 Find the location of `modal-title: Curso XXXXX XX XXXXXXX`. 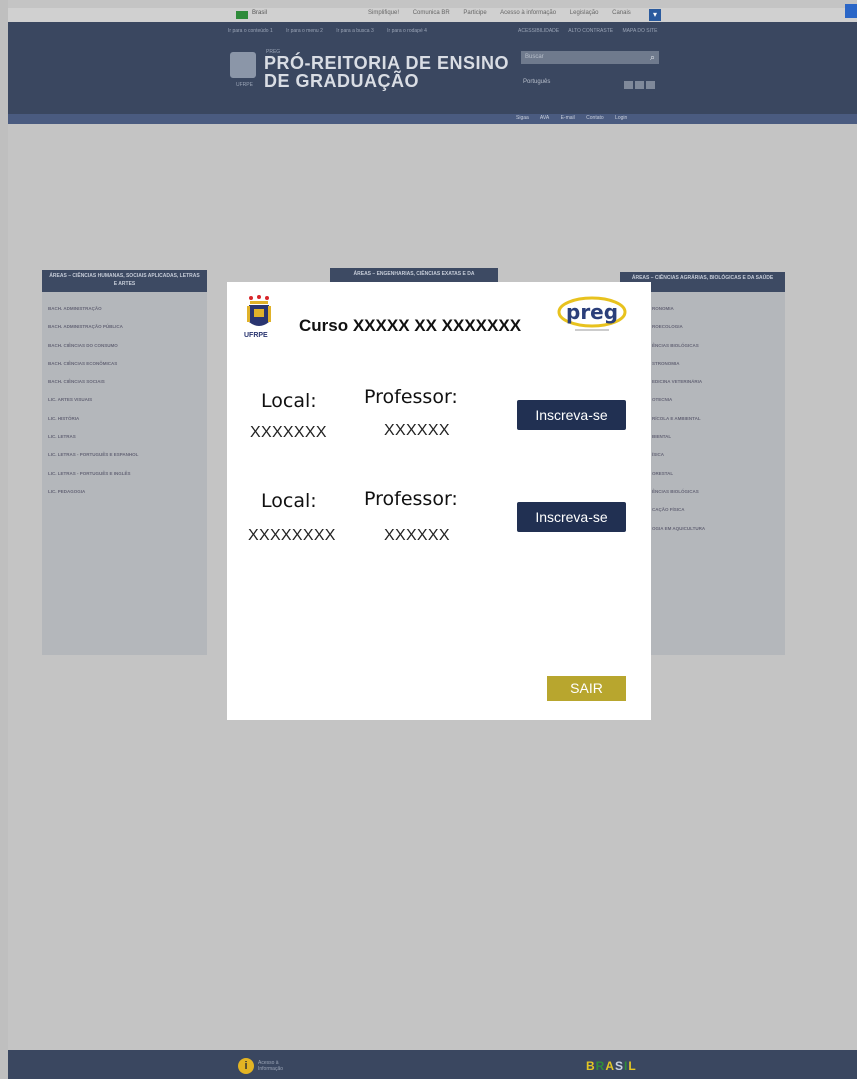

modal-title: Curso XXXXX XX XXXXXXX is located at coordinates (410, 325).